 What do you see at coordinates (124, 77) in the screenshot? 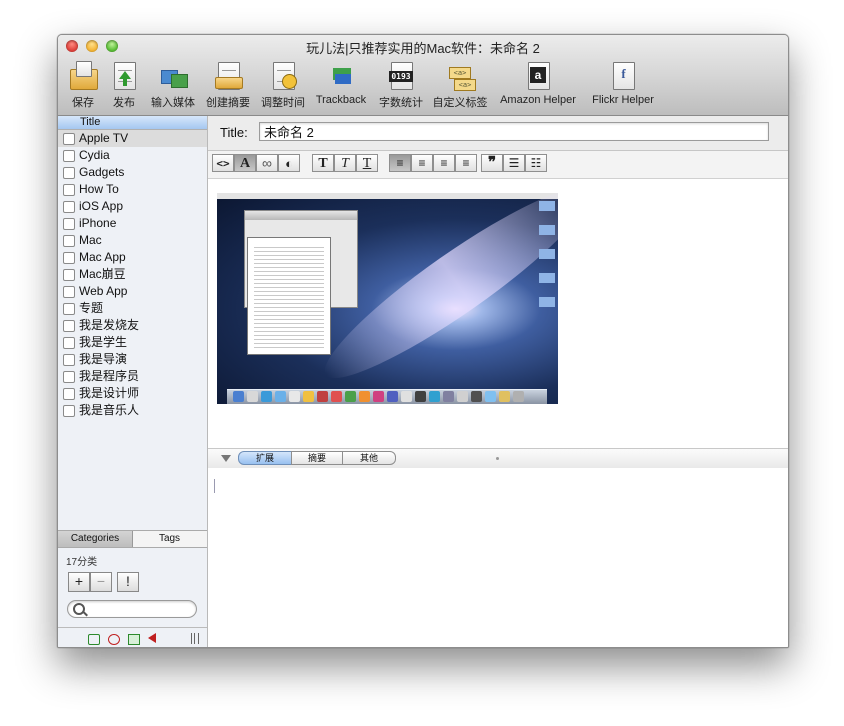
I see `publish-icon` at bounding box center [124, 77].